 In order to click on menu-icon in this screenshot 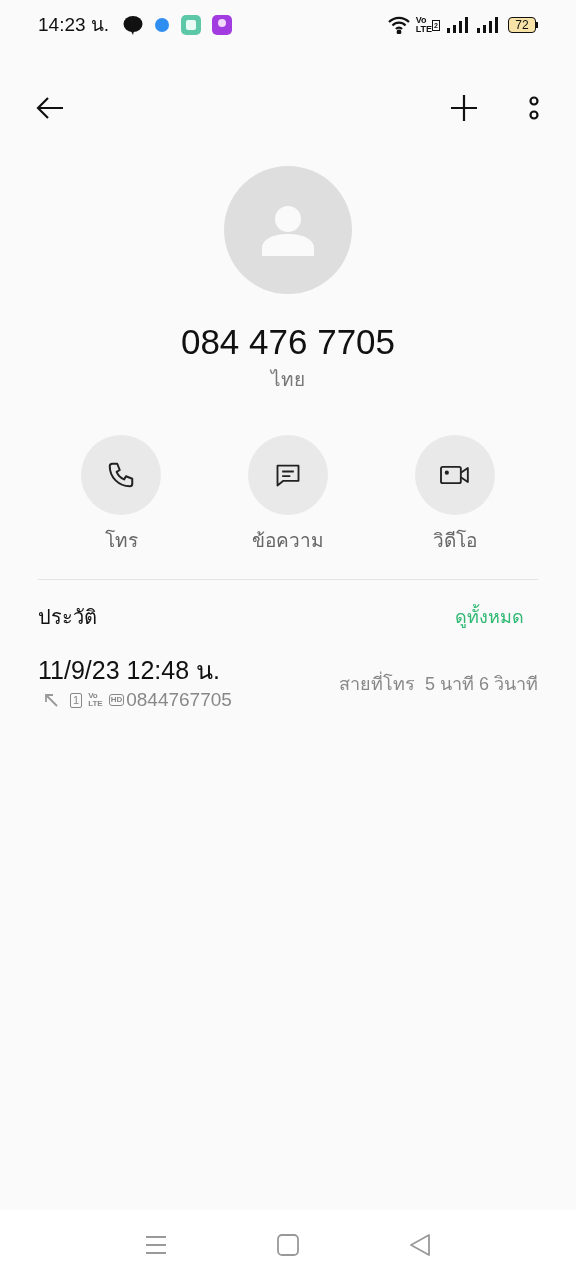, I will do `click(156, 1245)`.